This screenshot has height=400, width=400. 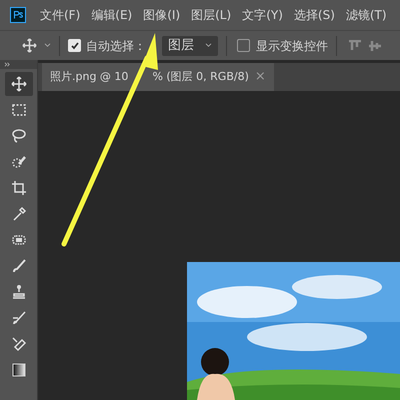 I want to click on lasso-icon, so click(x=18, y=136).